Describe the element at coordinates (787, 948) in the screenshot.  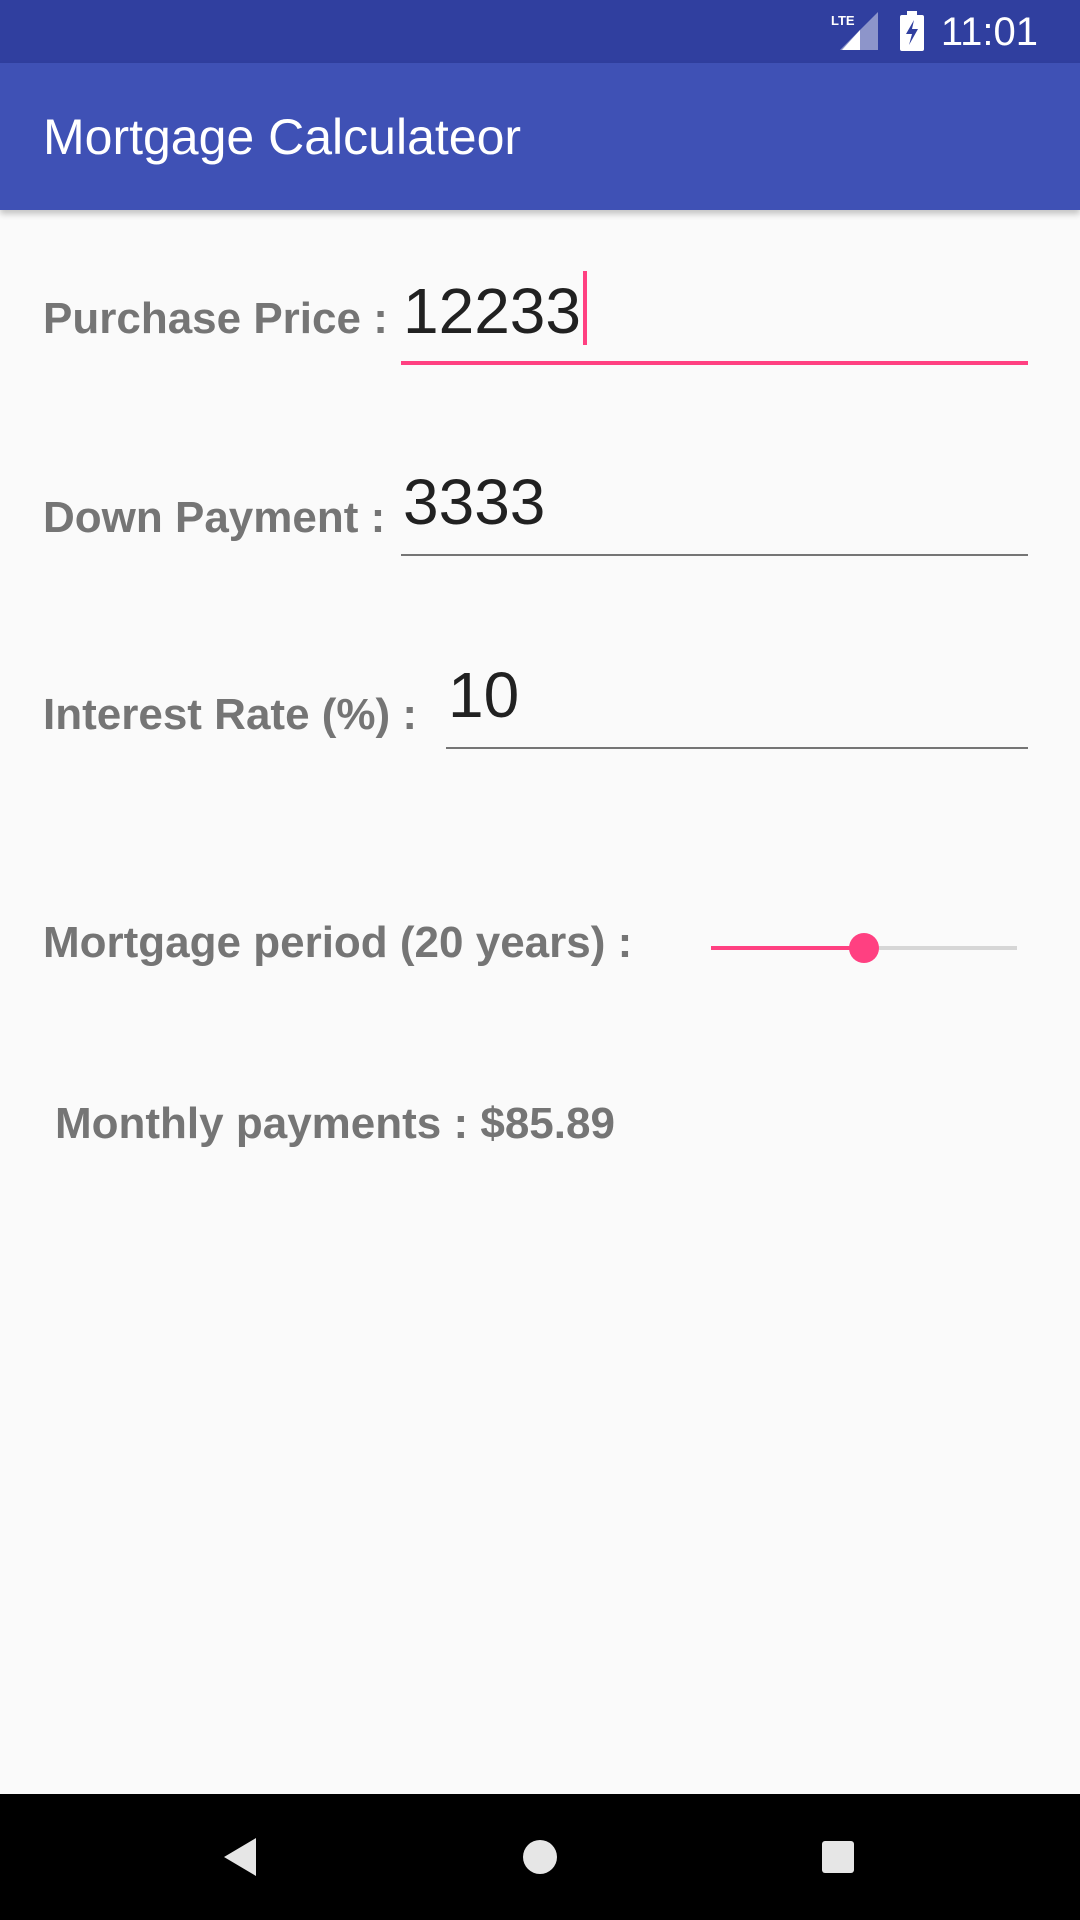
I see `slider-fill` at that location.